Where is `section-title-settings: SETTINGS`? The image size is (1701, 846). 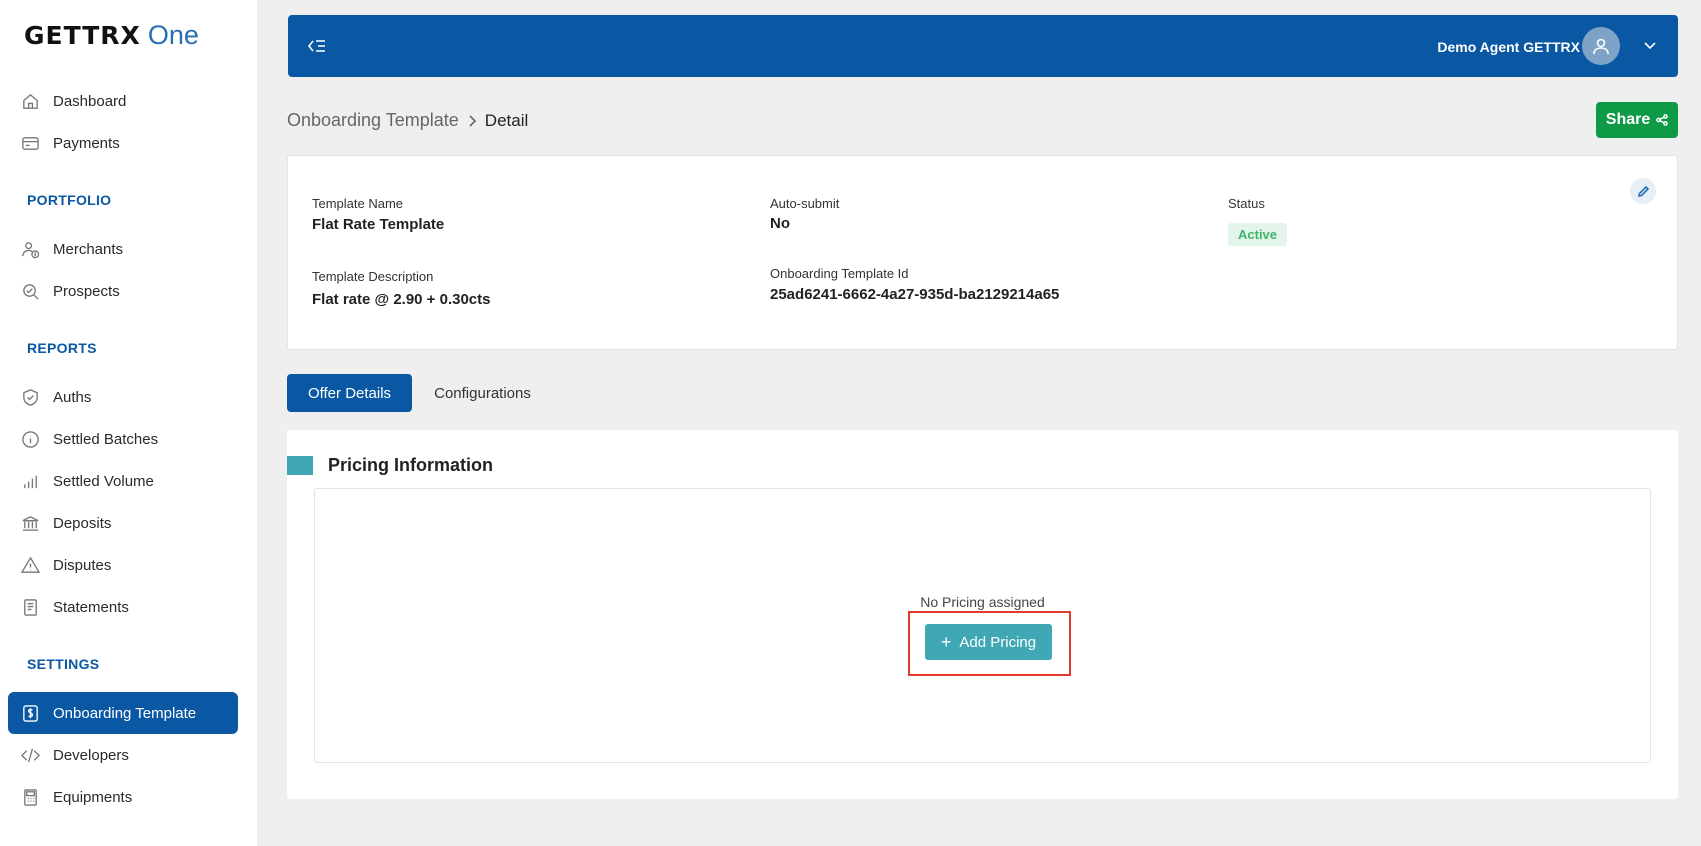
section-title-settings: SETTINGS is located at coordinates (63, 664).